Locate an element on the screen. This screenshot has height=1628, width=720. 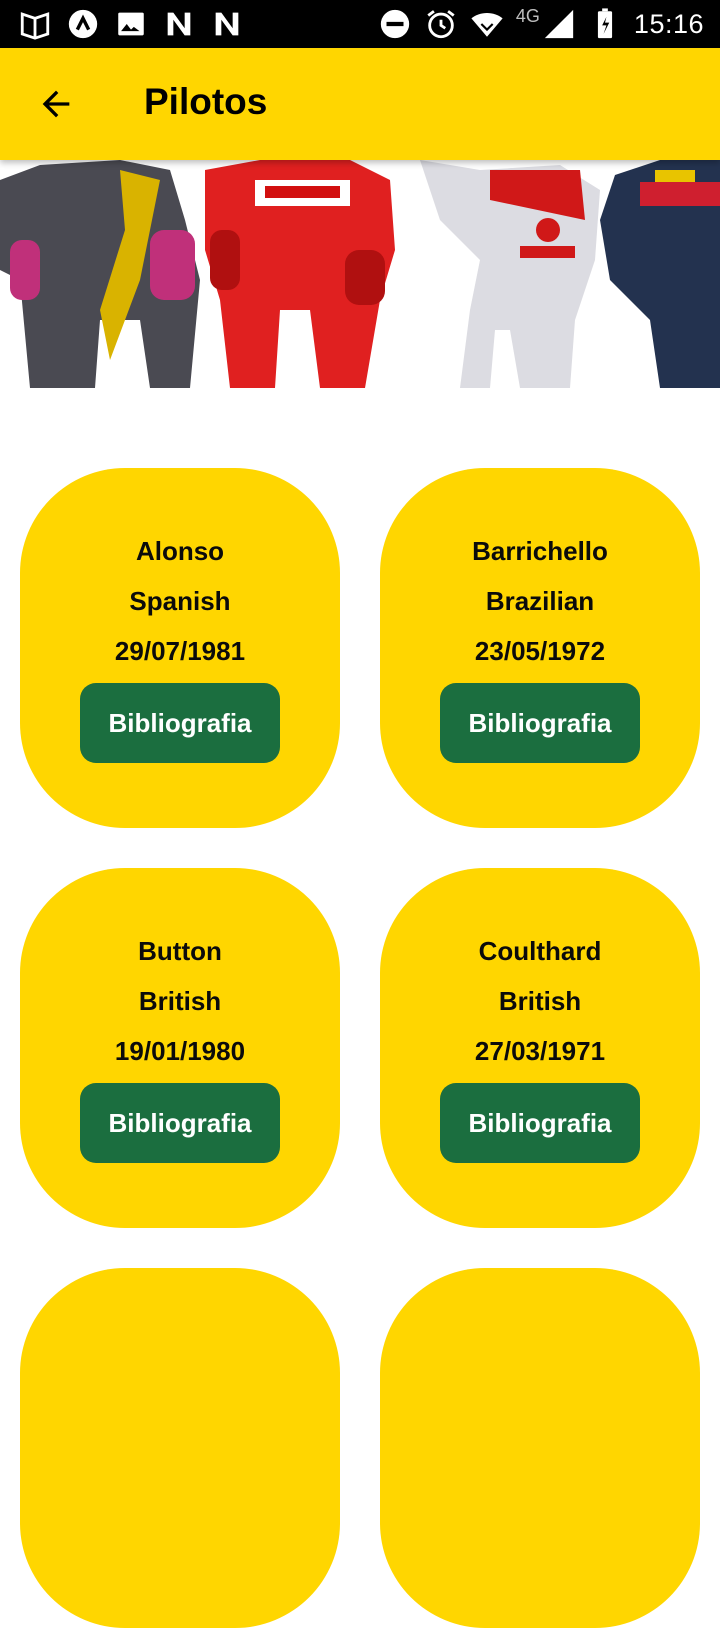
pilot-nationality: Brazilian is located at coordinates (540, 601).